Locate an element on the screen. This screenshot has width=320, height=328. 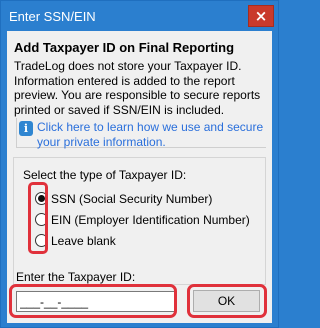
close-button: × is located at coordinates (261, 16).